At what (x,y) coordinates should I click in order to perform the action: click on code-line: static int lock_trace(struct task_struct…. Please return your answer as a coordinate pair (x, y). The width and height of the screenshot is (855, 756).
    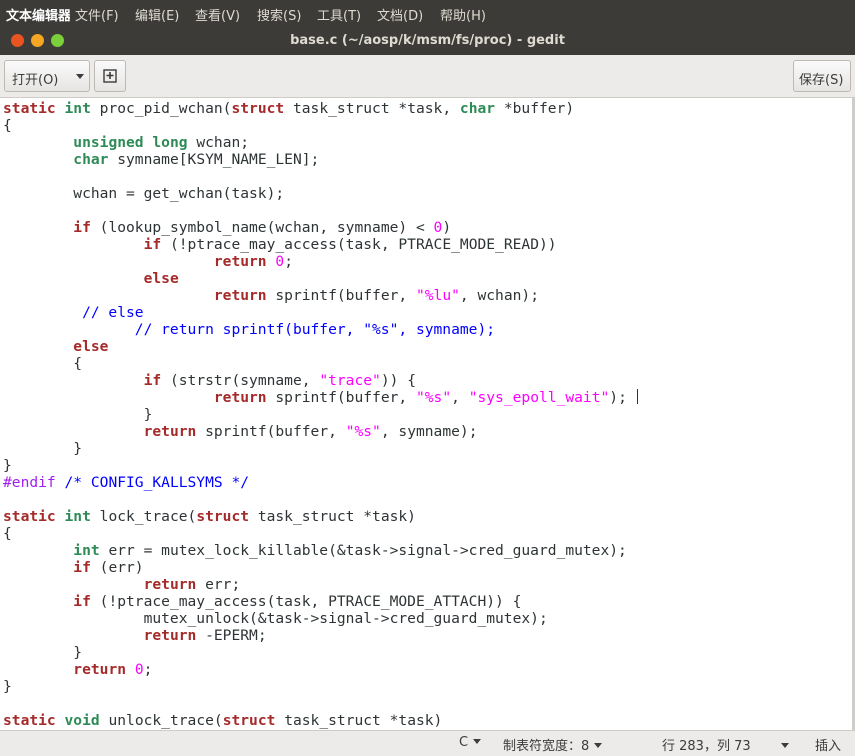
    Looking at the image, I should click on (320, 516).